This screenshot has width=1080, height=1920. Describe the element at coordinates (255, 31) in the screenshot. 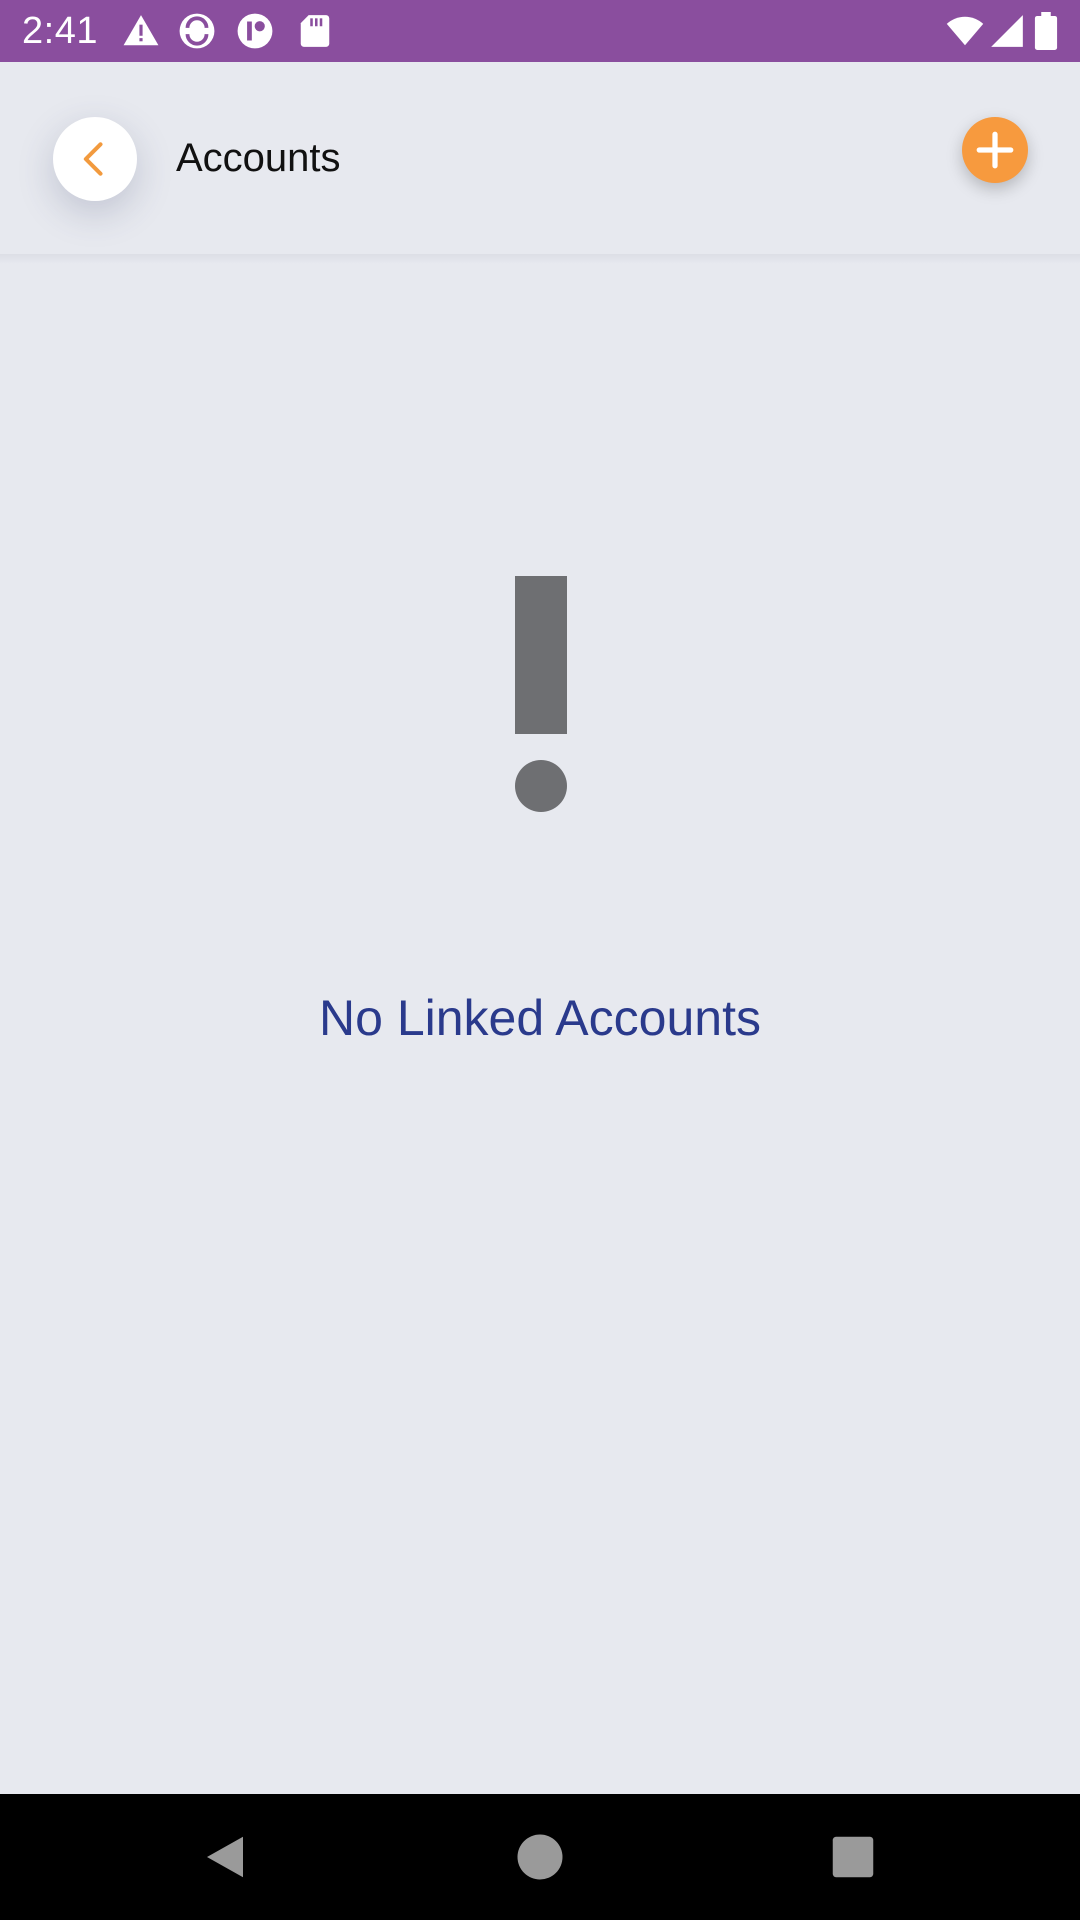

I see `app-notification-icon` at that location.